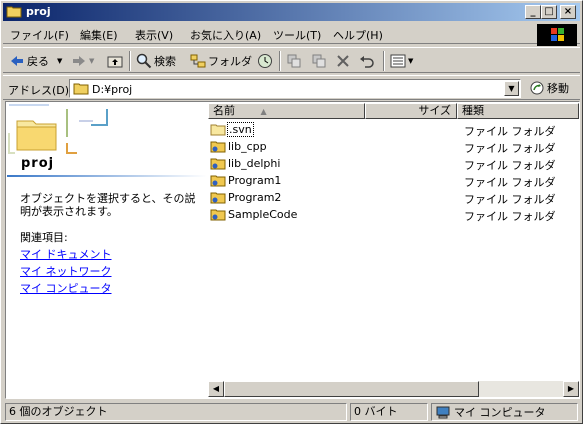  Describe the element at coordinates (549, 12) in the screenshot. I see `maximize-button: □` at that location.